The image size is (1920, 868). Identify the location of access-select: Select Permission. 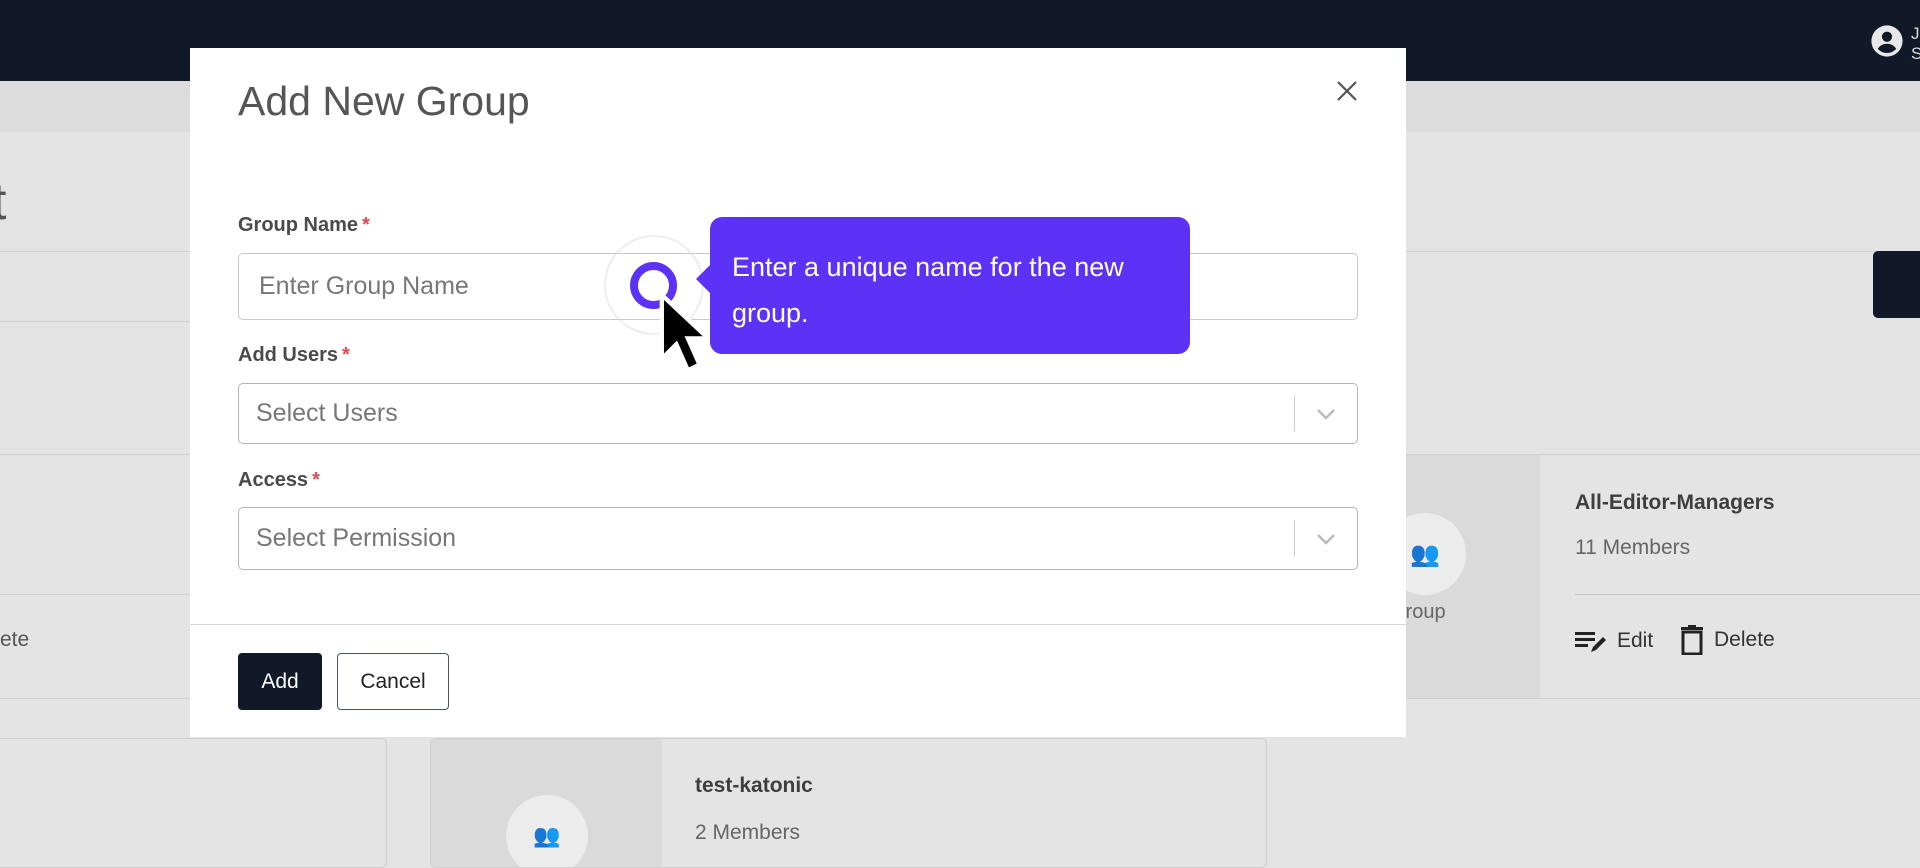
(798, 538).